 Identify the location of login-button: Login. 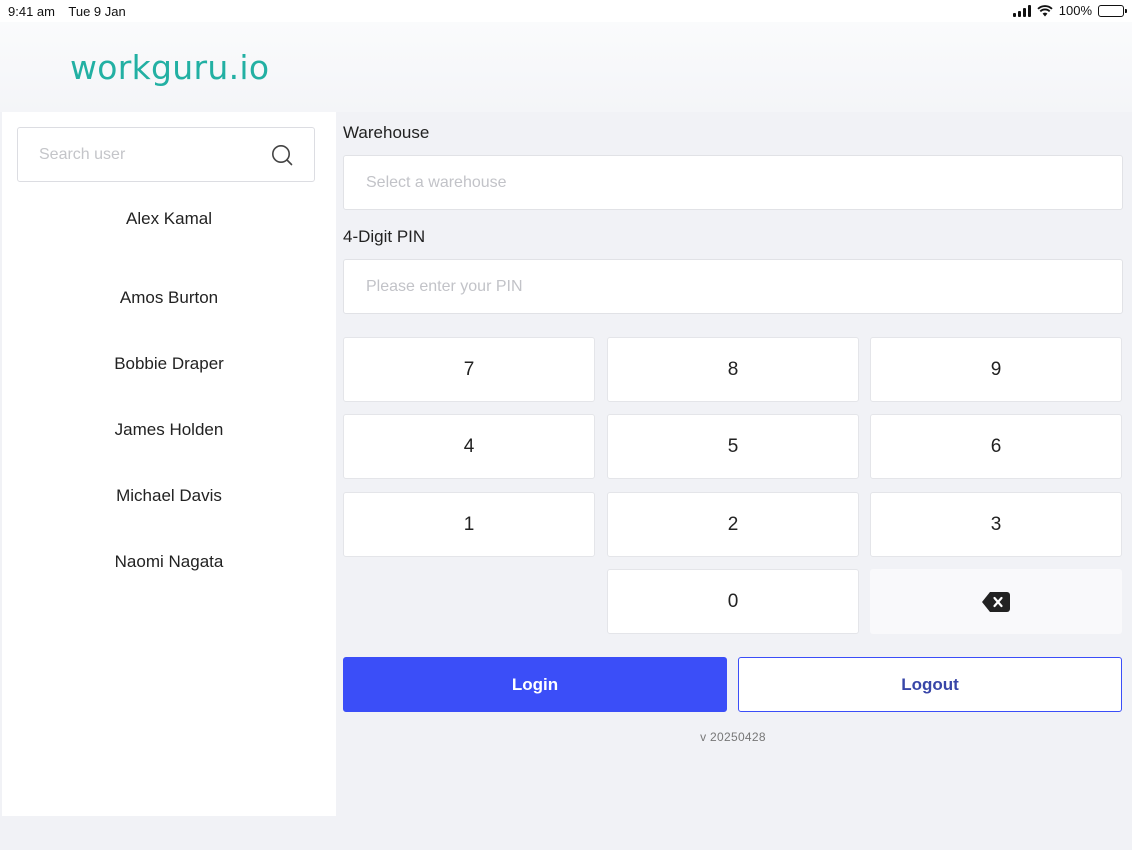
(535, 684).